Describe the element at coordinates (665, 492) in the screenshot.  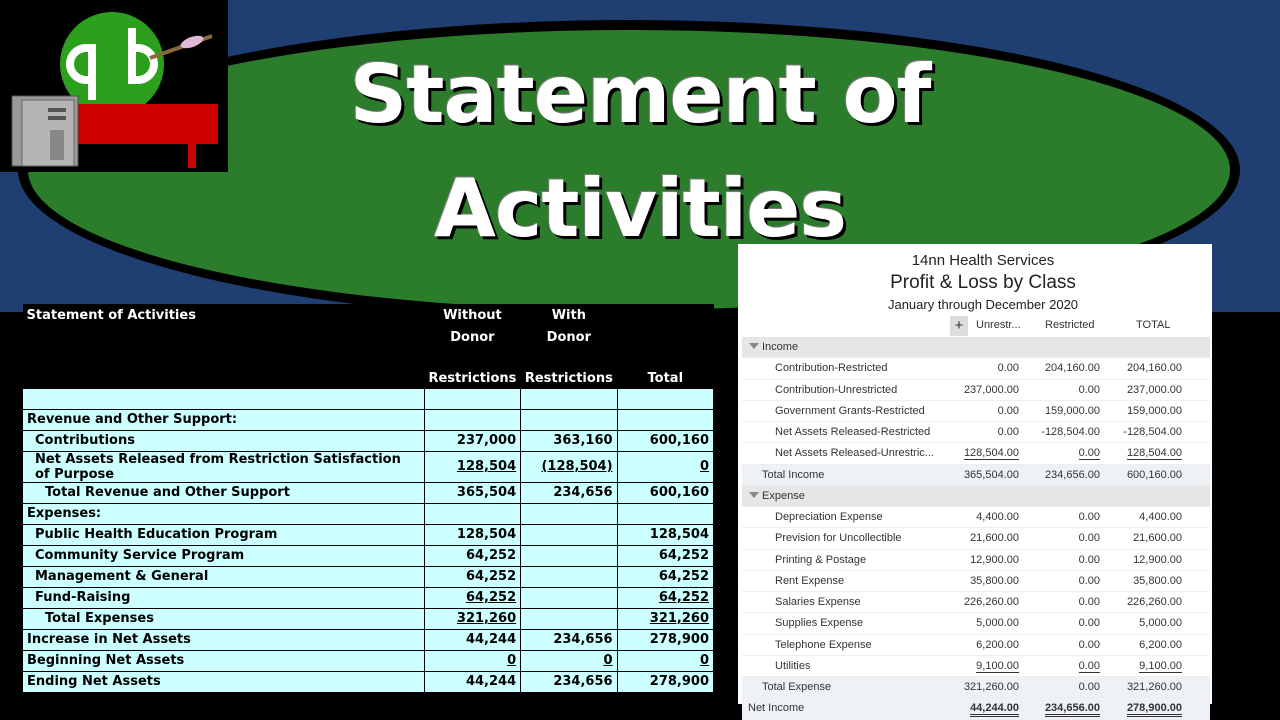
I see `cell-value: 600,160` at that location.